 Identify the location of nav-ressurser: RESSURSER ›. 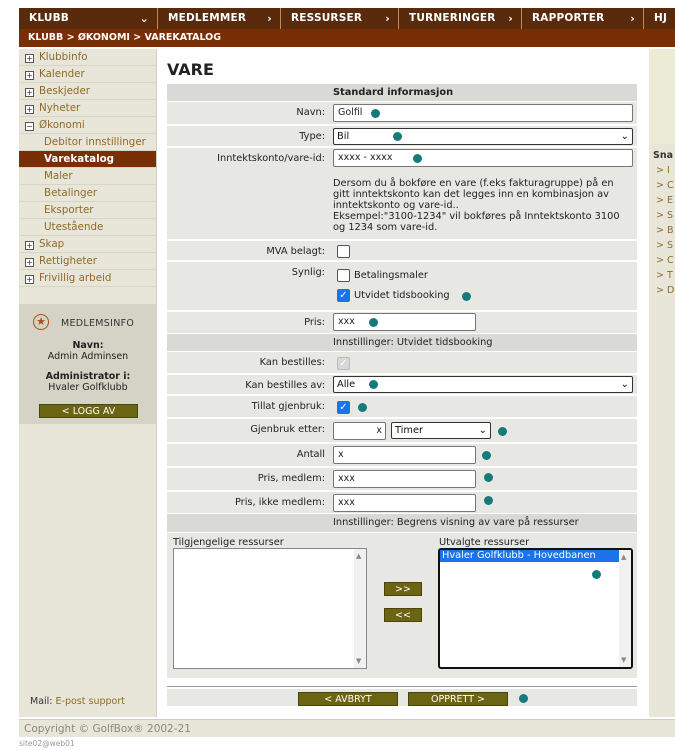
(340, 18).